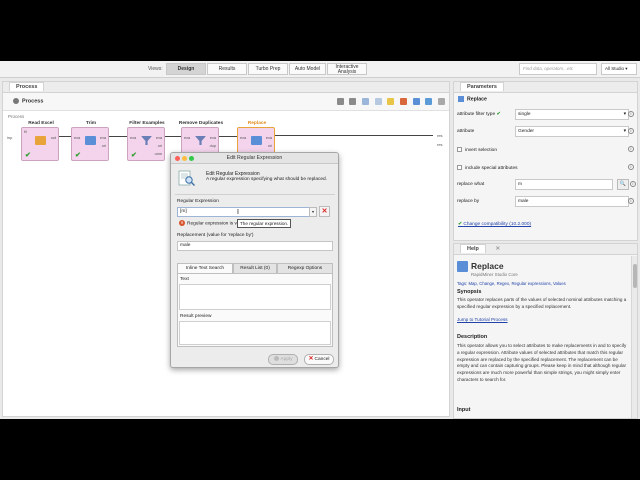 The image size is (640, 480). What do you see at coordinates (494, 224) in the screenshot?
I see `change-compatibility-link: ✔ Change compatibility (10.2.000)` at bounding box center [494, 224].